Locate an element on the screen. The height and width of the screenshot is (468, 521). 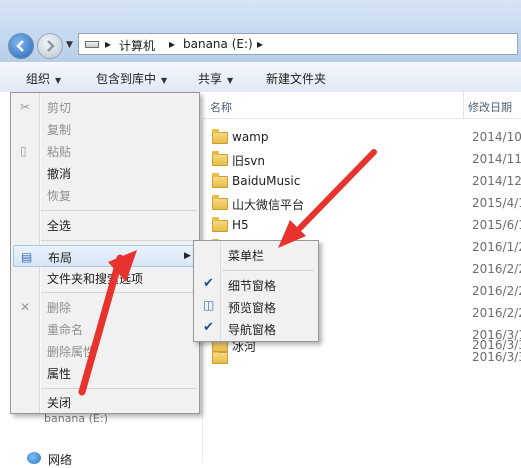
column-header-row: 名称 修改日期 is located at coordinates (361, 105).